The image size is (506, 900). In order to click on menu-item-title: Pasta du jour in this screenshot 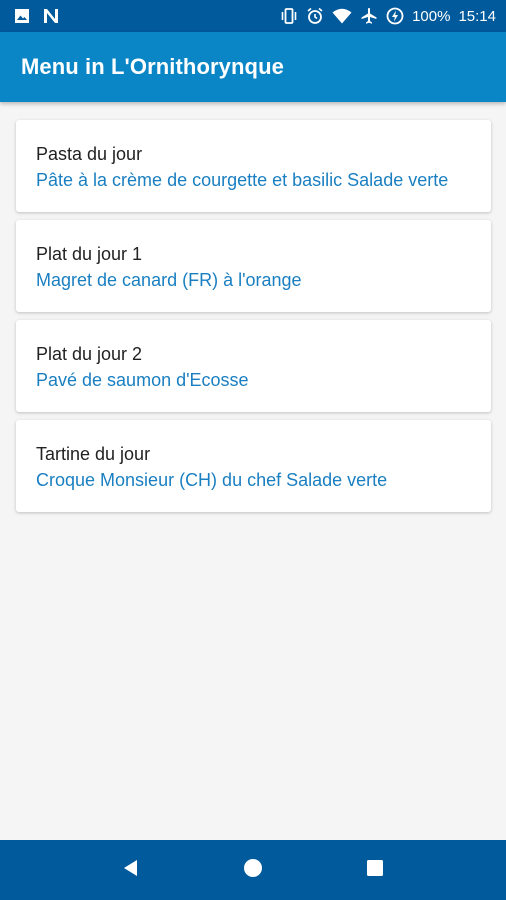, I will do `click(89, 154)`.